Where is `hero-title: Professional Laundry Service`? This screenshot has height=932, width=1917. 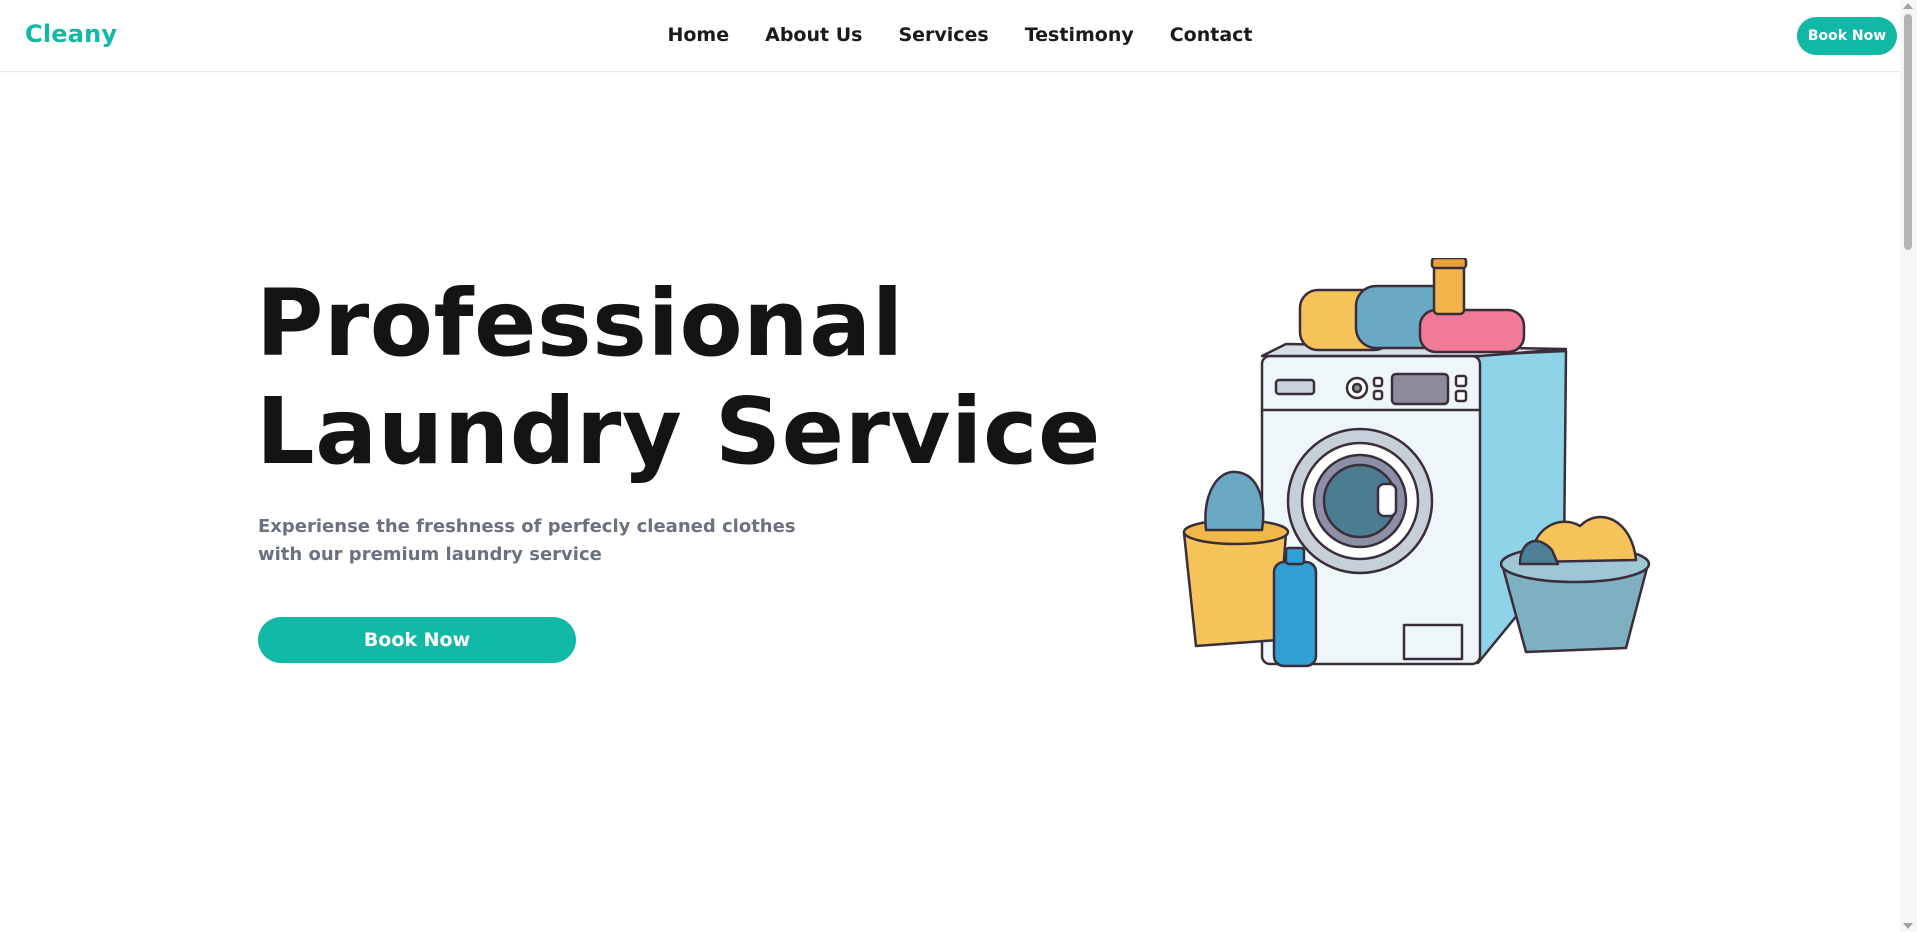
hero-title: Professional Laundry Service is located at coordinates (678, 378).